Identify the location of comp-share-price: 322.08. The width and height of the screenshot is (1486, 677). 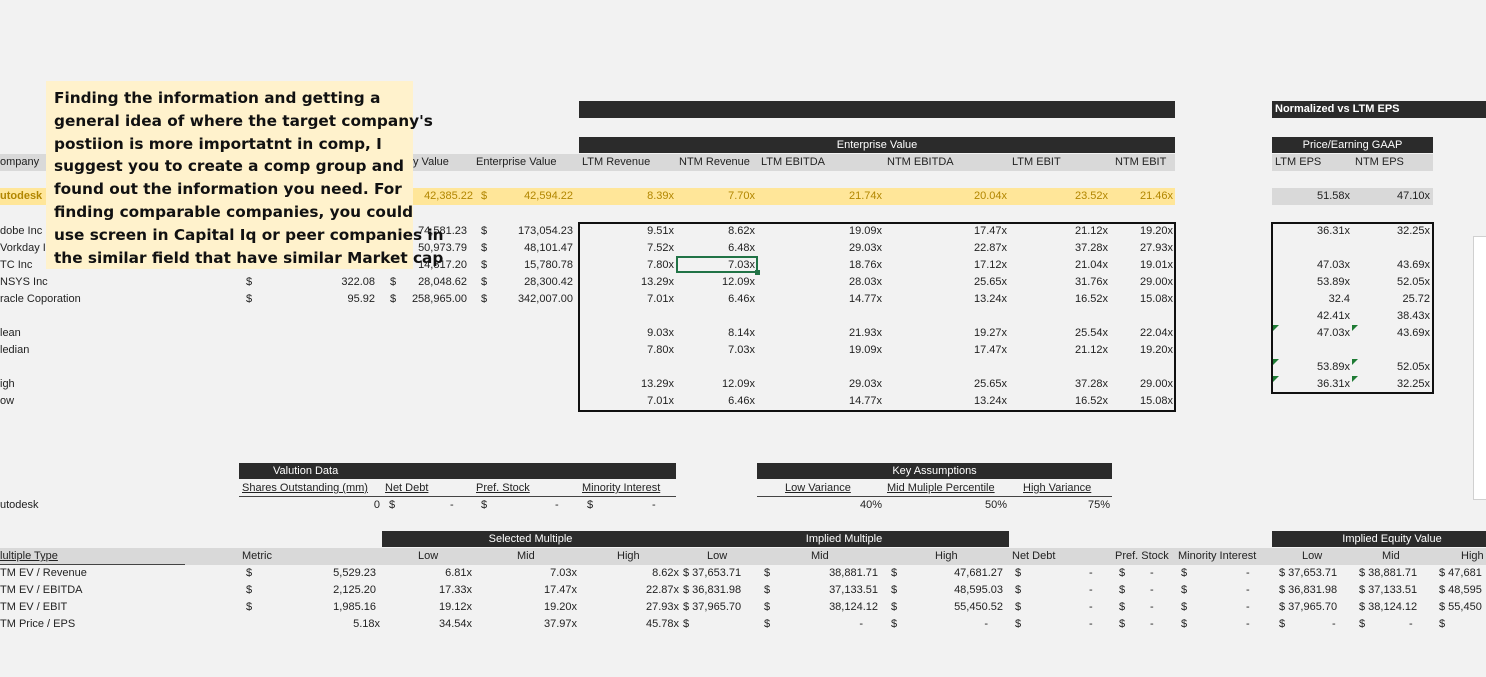
(337, 282).